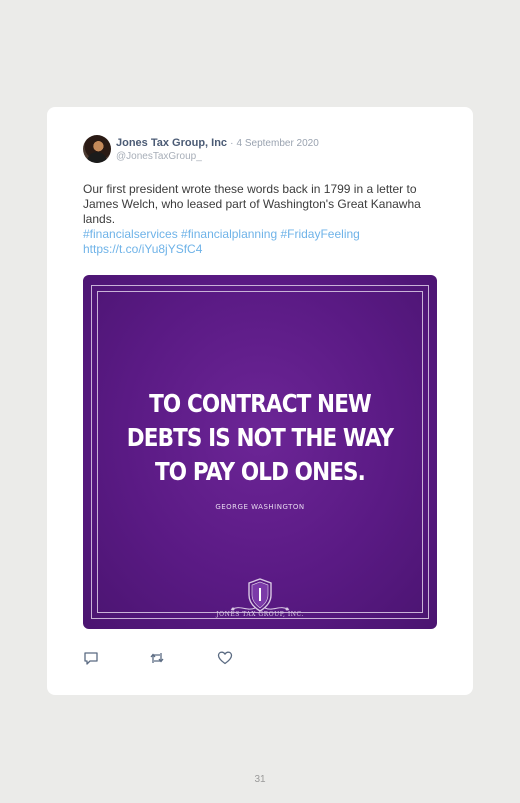  Describe the element at coordinates (97, 149) in the screenshot. I see `avatar` at that location.